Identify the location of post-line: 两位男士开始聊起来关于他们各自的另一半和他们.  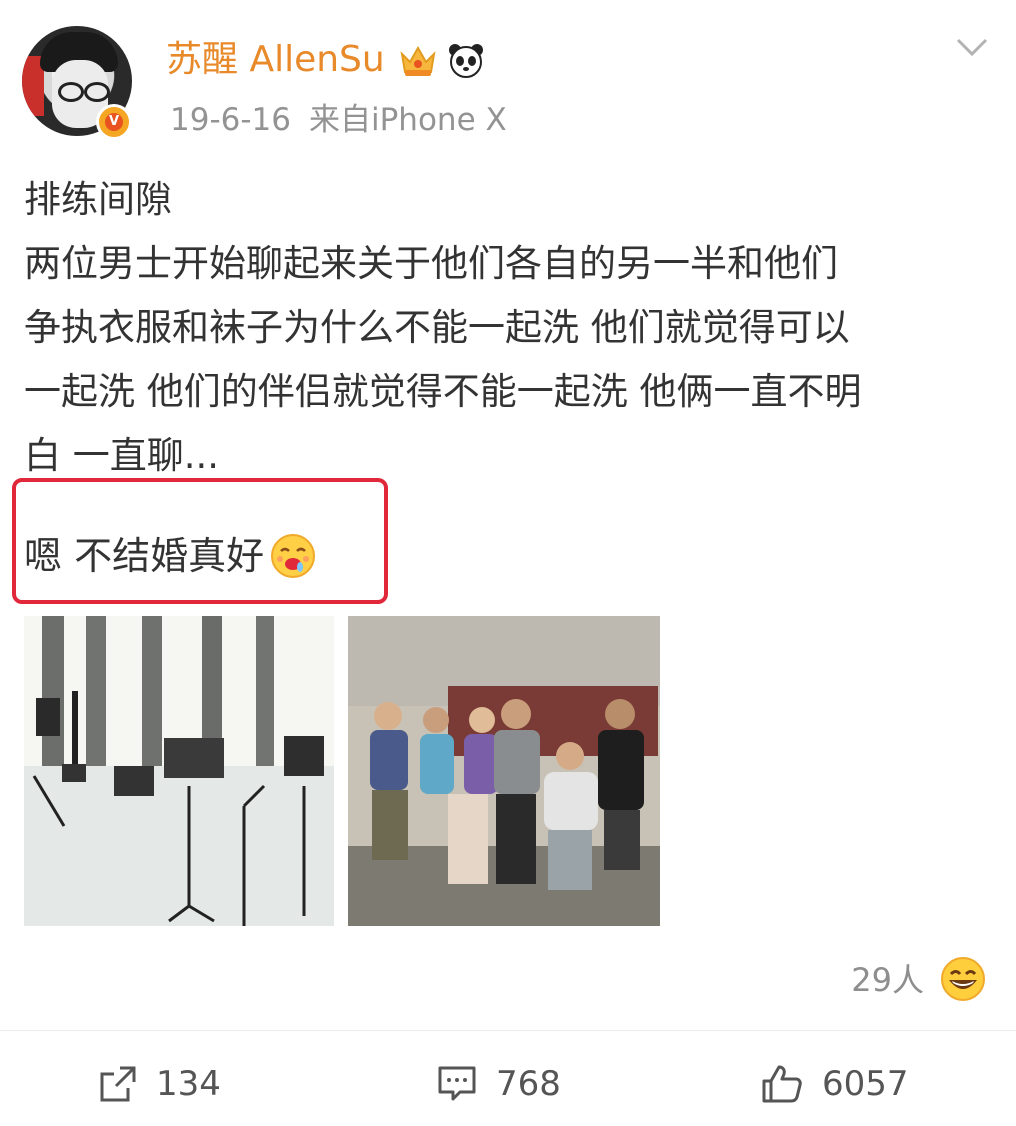
(431, 263).